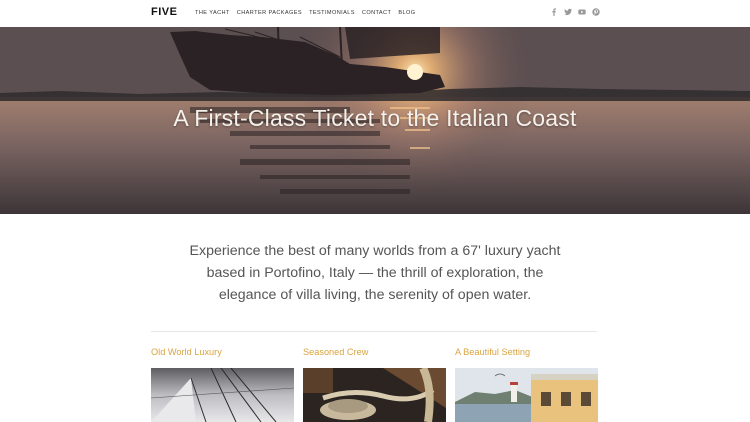  Describe the element at coordinates (596, 12) in the screenshot. I see `pinterest-icon` at that location.